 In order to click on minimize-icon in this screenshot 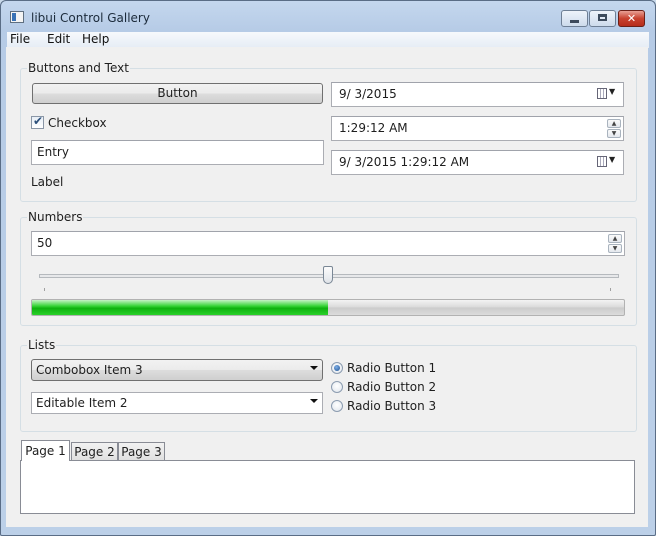, I will do `click(574, 21)`.